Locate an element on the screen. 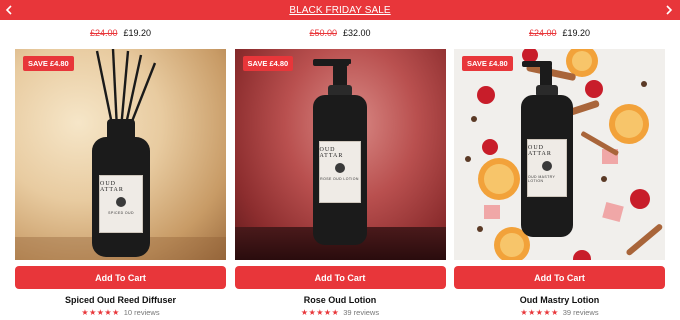 The image size is (680, 320). banner-link: BLACK FRIDAY SALE is located at coordinates (339, 10).